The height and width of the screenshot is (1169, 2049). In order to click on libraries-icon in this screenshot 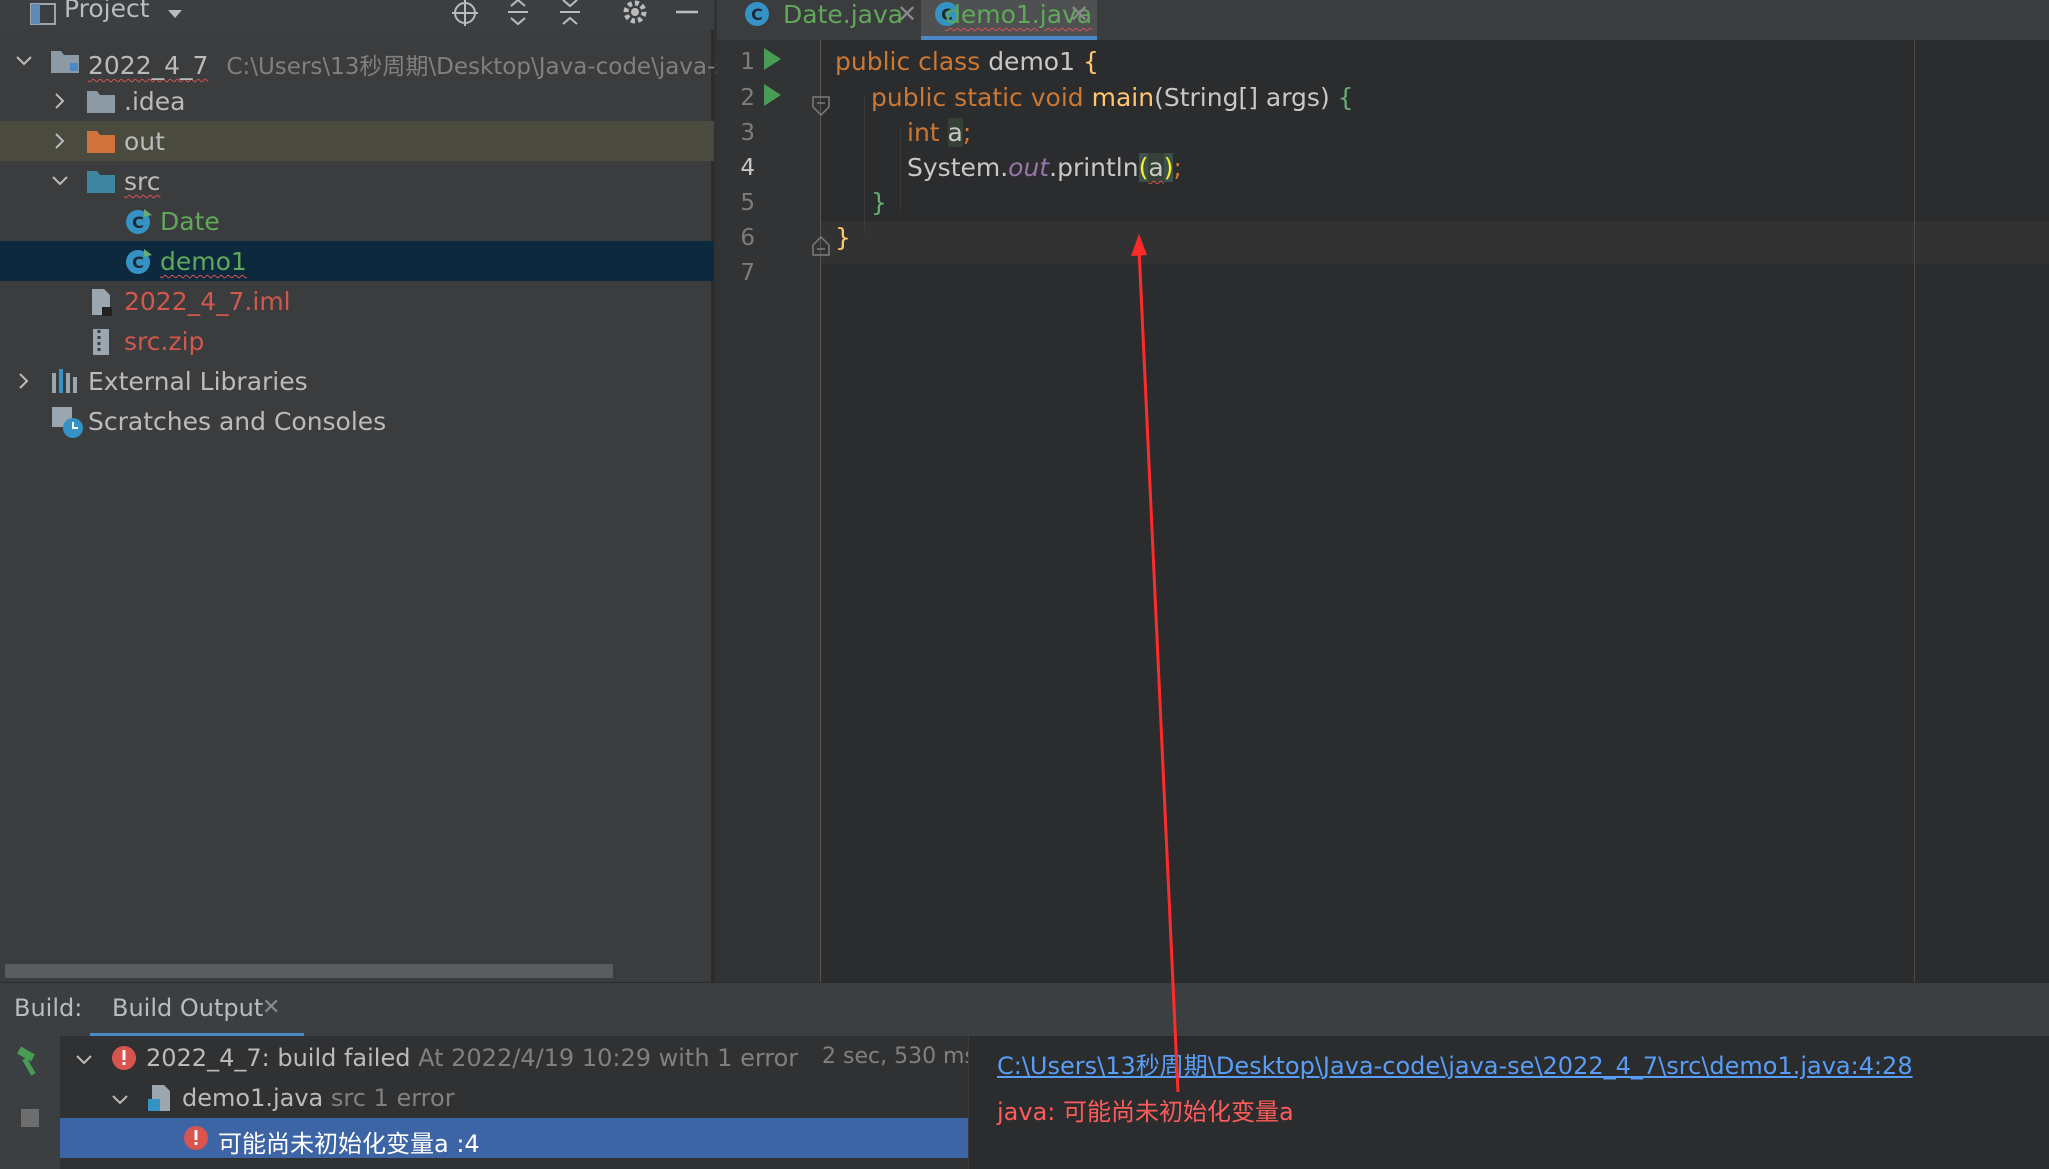, I will do `click(64, 381)`.